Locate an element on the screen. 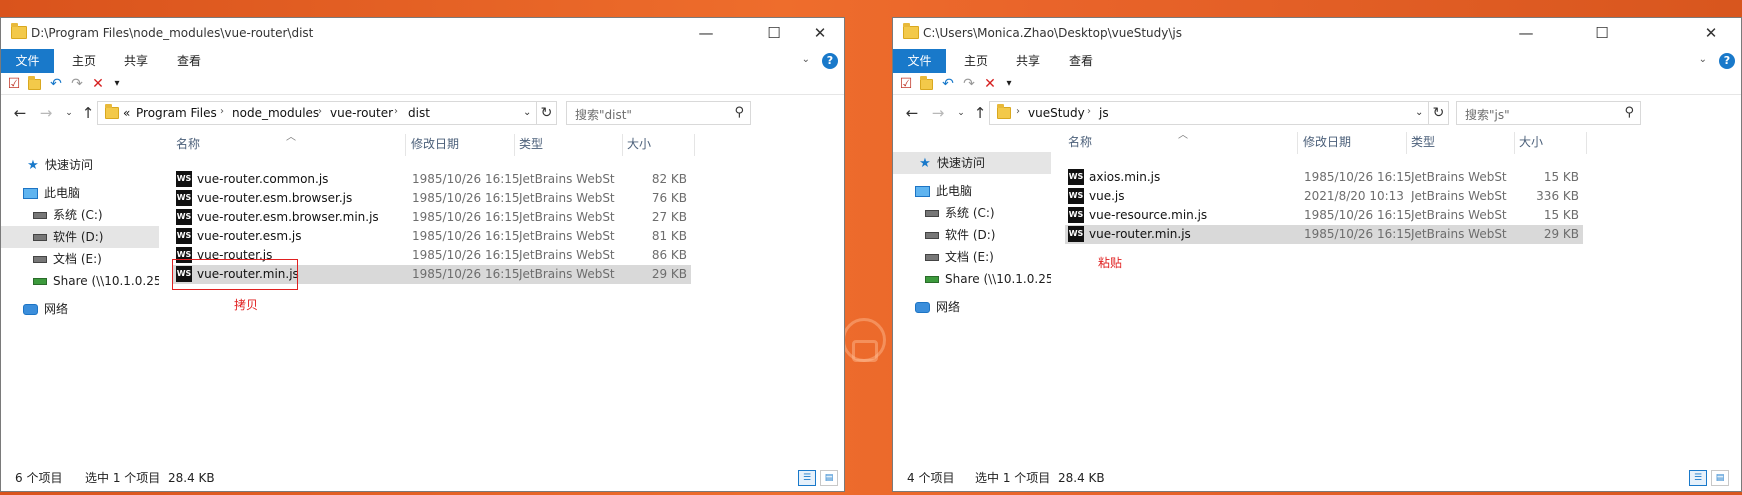  search-input: 搜索"dist" ⚲ is located at coordinates (658, 113).